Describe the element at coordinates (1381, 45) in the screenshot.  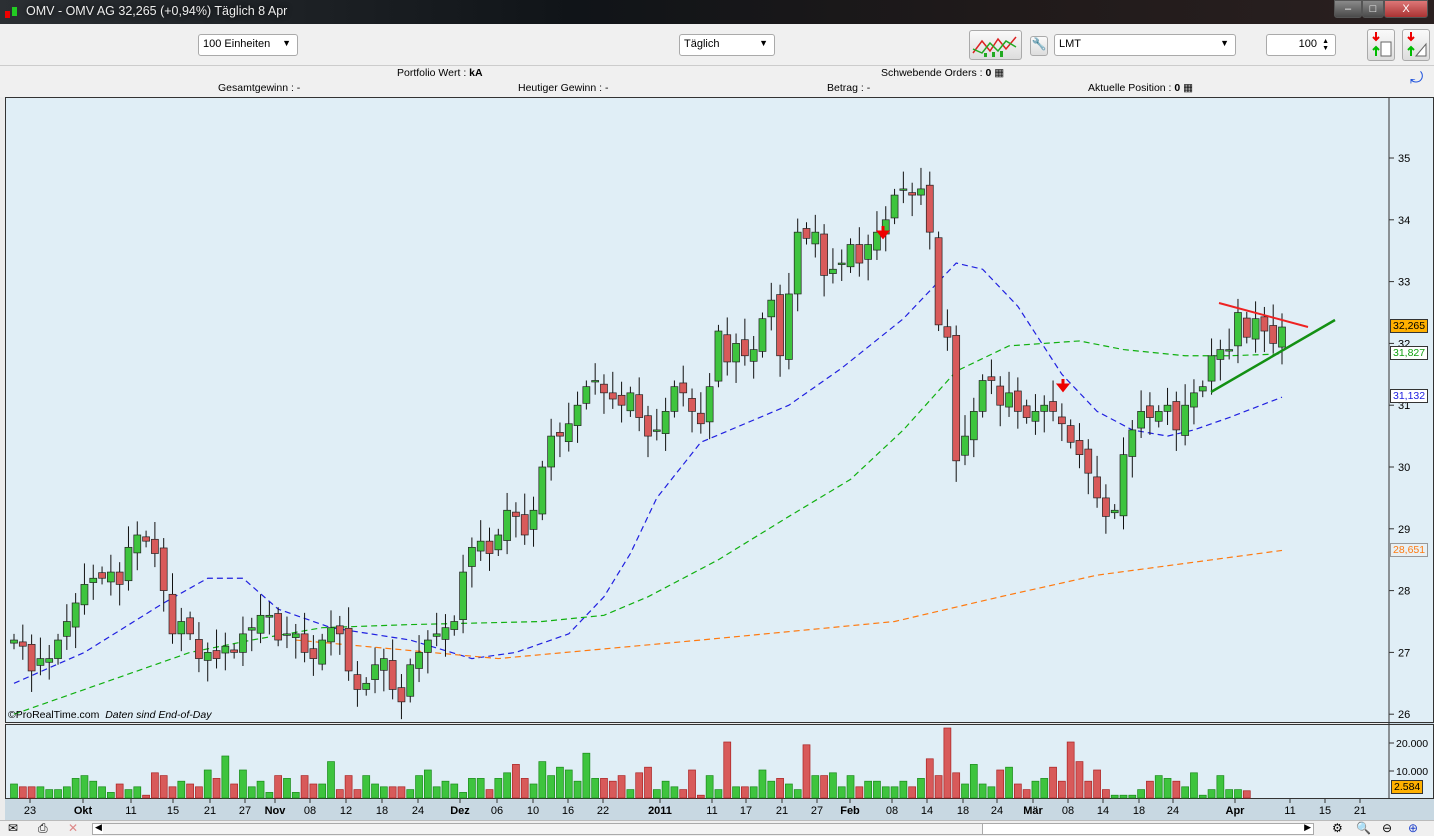
I see `buy-order-button` at that location.